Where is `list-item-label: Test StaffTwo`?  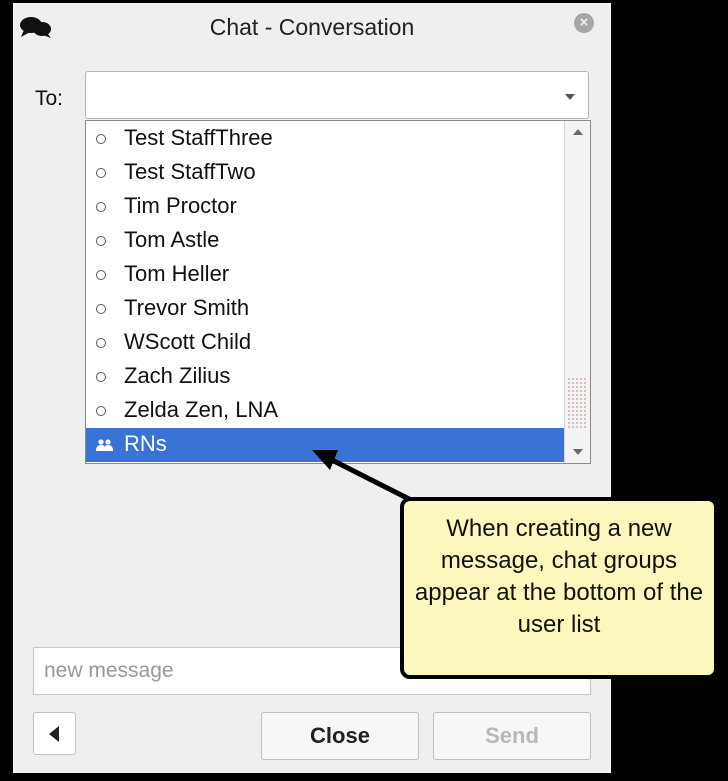
list-item-label: Test StaffTwo is located at coordinates (190, 171).